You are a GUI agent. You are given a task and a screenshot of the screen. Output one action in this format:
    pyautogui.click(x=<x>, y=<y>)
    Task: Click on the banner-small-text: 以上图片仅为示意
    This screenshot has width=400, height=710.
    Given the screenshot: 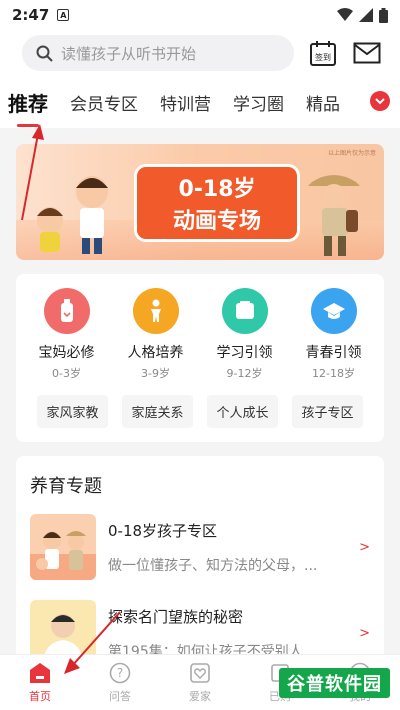 What is the action you would take?
    pyautogui.click(x=351, y=153)
    